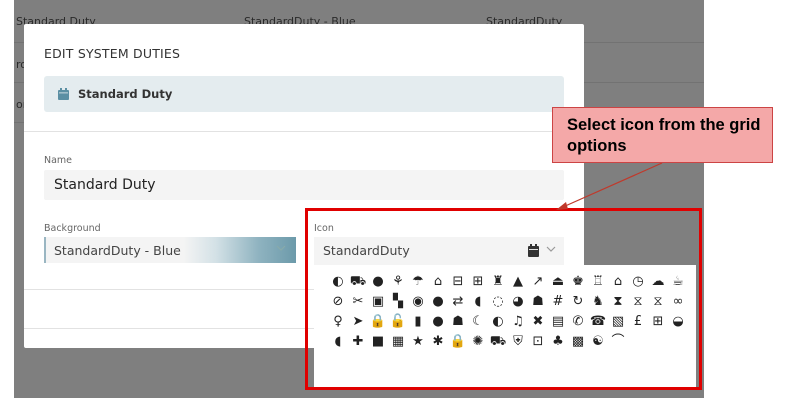 Image resolution: width=787 pixels, height=414 pixels. I want to click on callout-text: Select icon from the grid options, so click(664, 135).